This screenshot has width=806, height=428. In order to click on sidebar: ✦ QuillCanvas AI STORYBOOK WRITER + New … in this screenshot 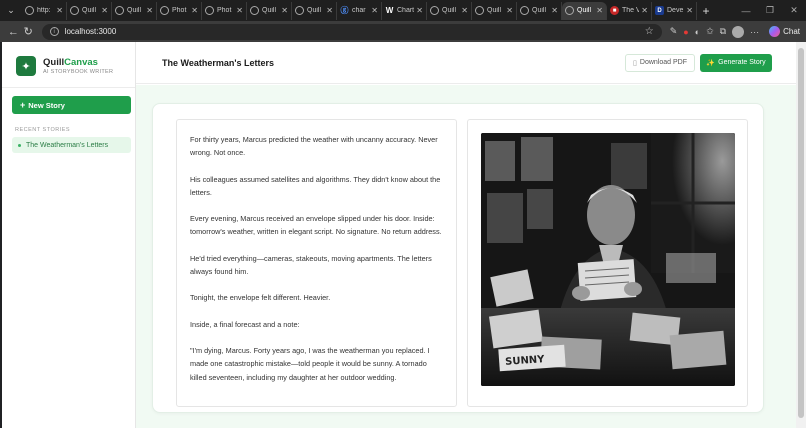, I will do `click(69, 235)`.